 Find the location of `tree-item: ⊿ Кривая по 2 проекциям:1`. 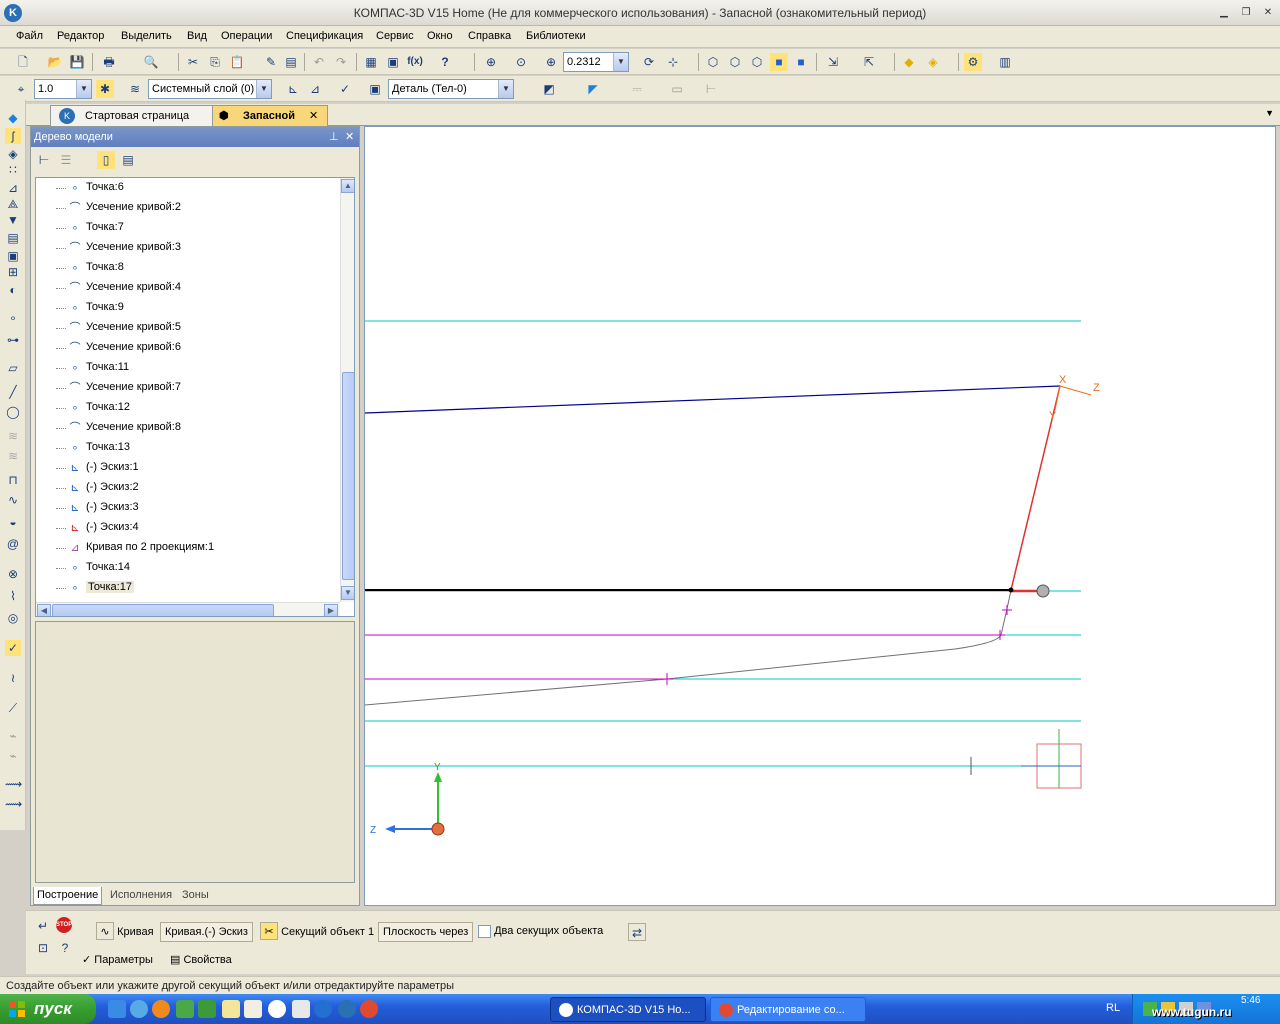

tree-item: ⊿ Кривая по 2 проекциям:1 is located at coordinates (186, 548).